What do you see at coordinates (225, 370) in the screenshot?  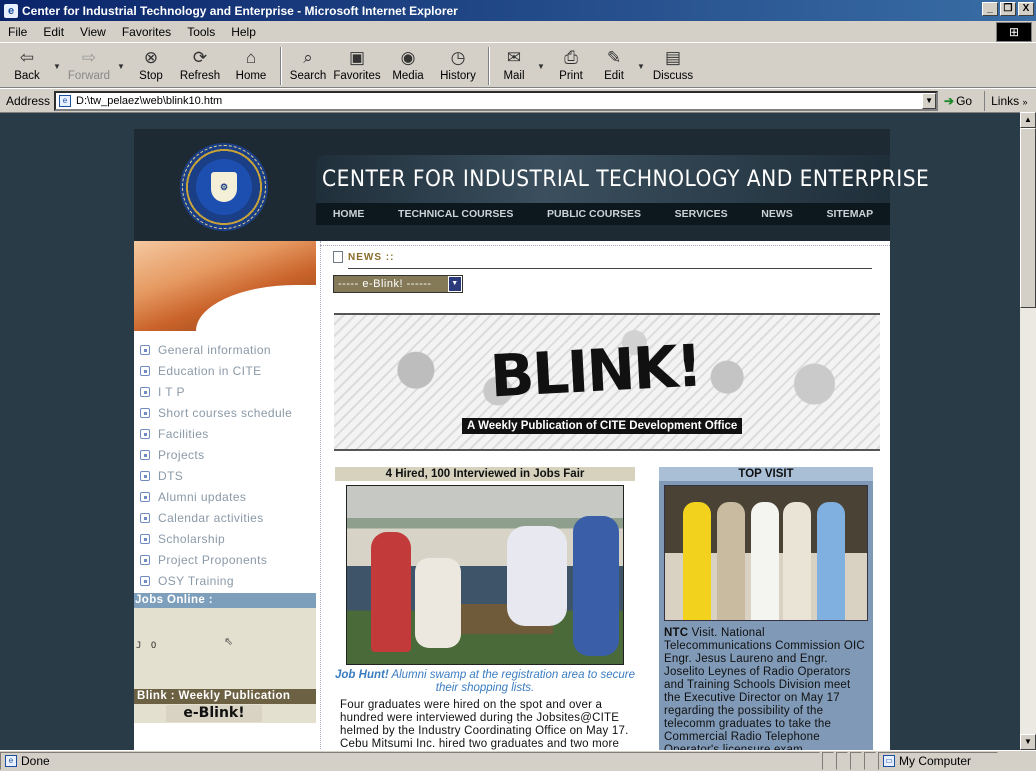 I see `sidebar-item-education: Education in CITE` at bounding box center [225, 370].